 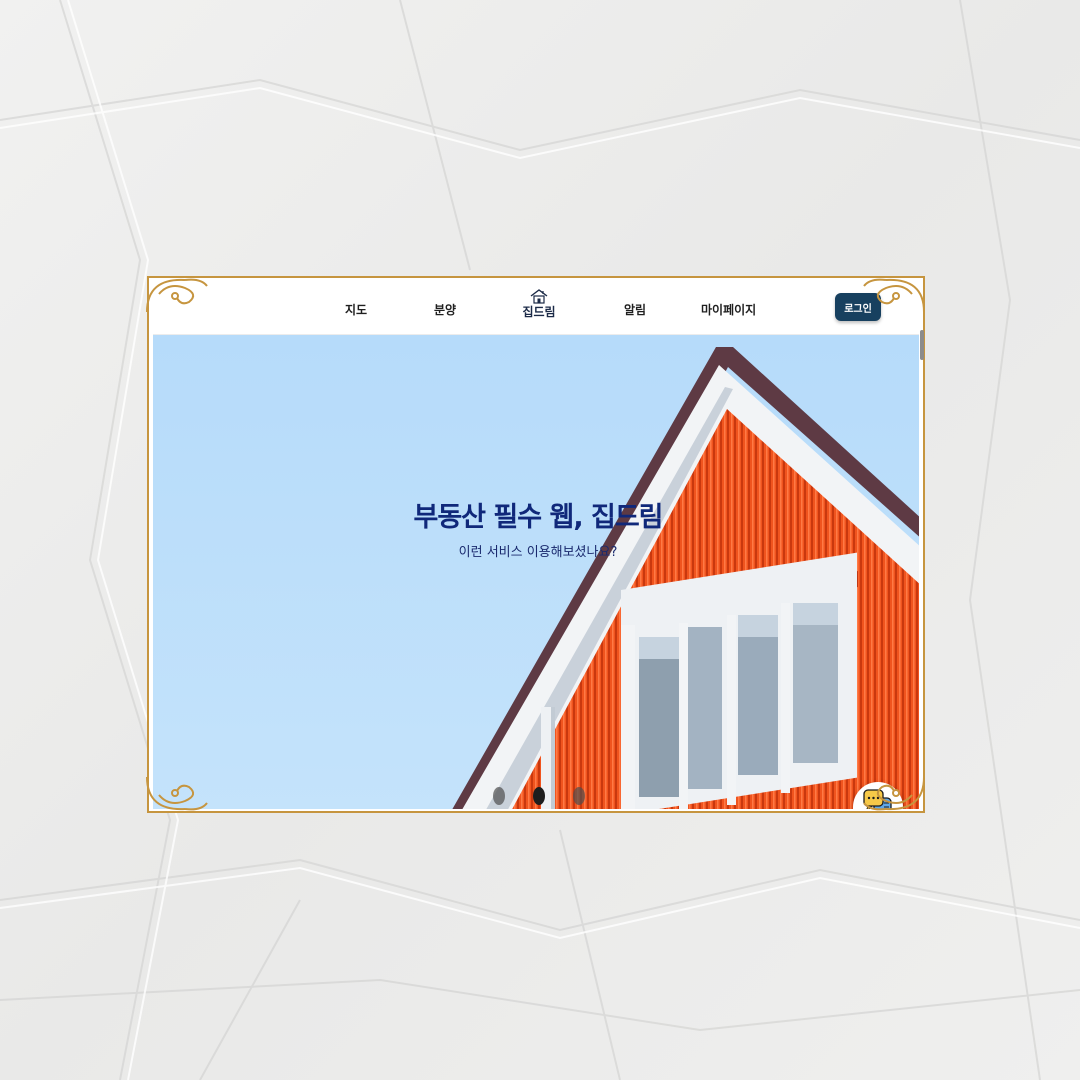 I want to click on nav-item-presale: 분양, so click(x=445, y=309).